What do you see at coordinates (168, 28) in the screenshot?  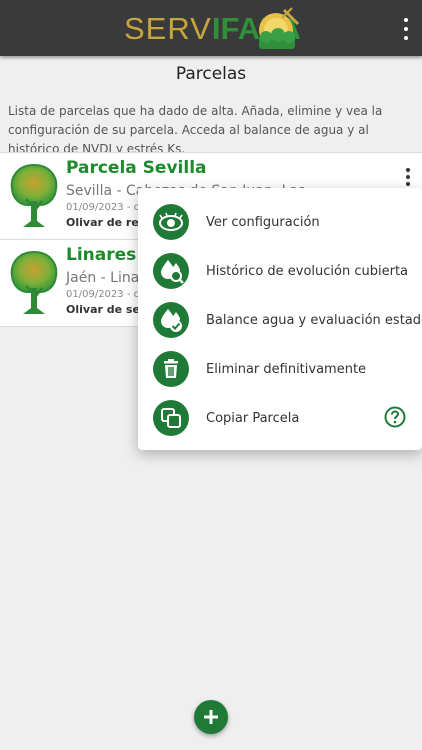 I see `logo-text-serv: SERV` at bounding box center [168, 28].